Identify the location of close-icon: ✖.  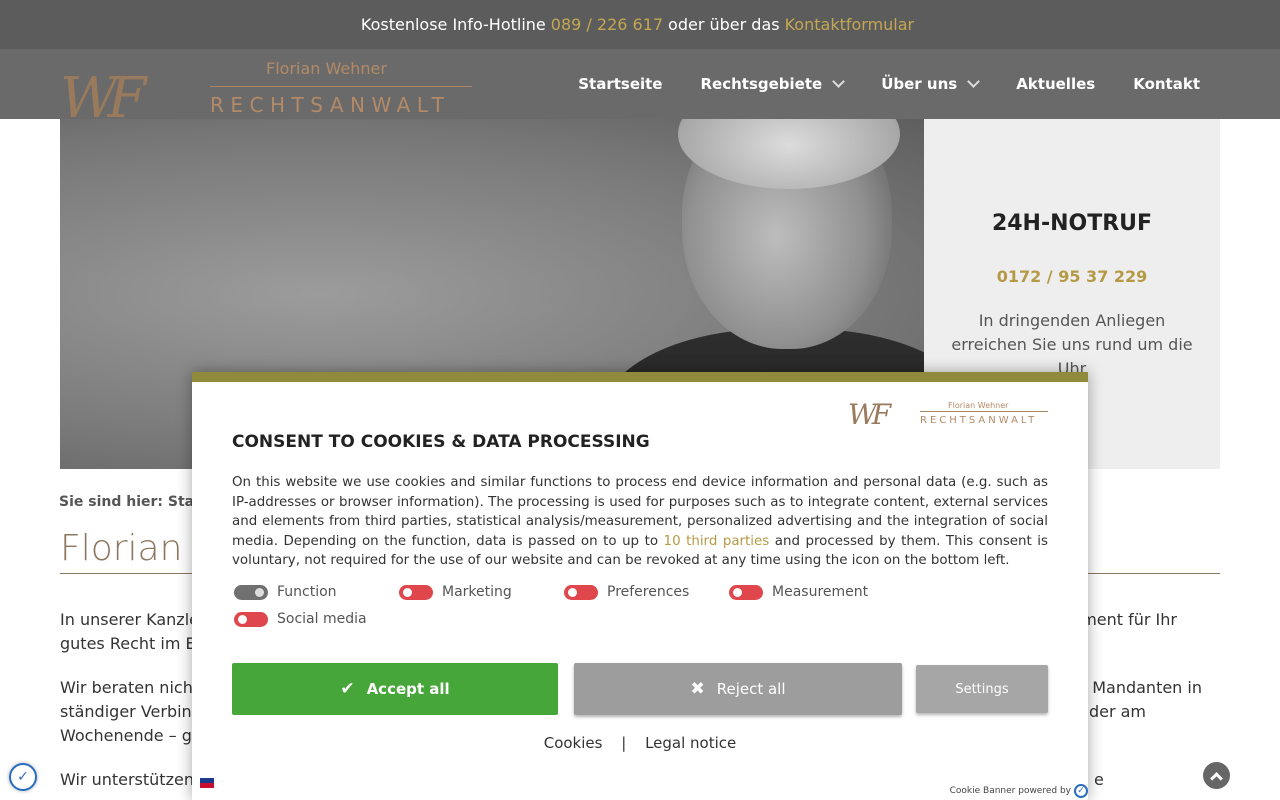
(697, 689).